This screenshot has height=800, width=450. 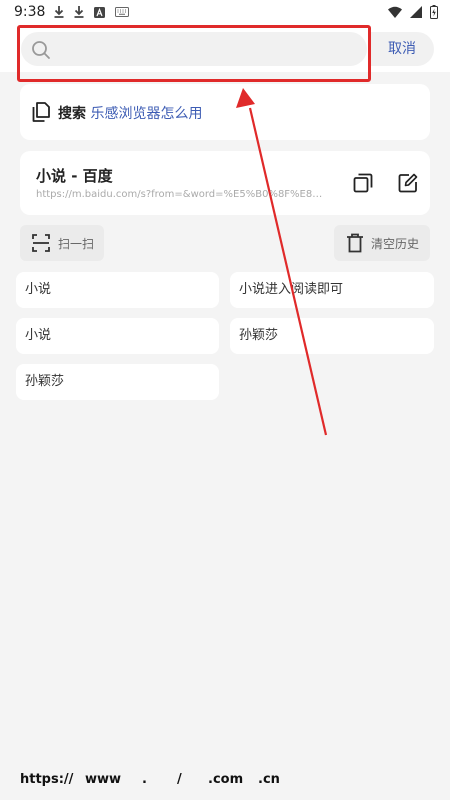 I want to click on status-system-icons, so click(x=413, y=12).